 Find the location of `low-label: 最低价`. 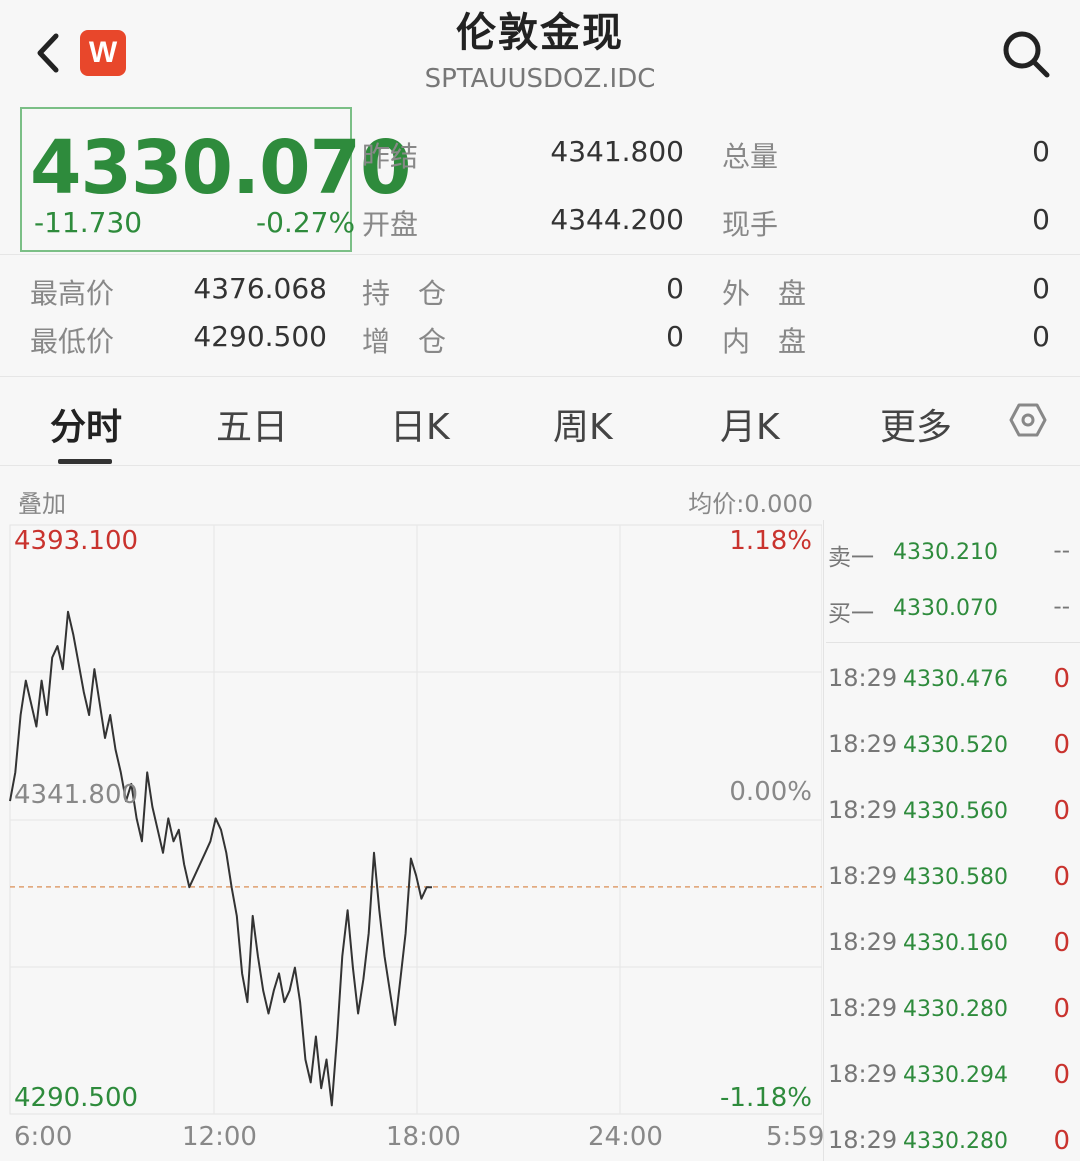

low-label: 最低价 is located at coordinates (72, 341).